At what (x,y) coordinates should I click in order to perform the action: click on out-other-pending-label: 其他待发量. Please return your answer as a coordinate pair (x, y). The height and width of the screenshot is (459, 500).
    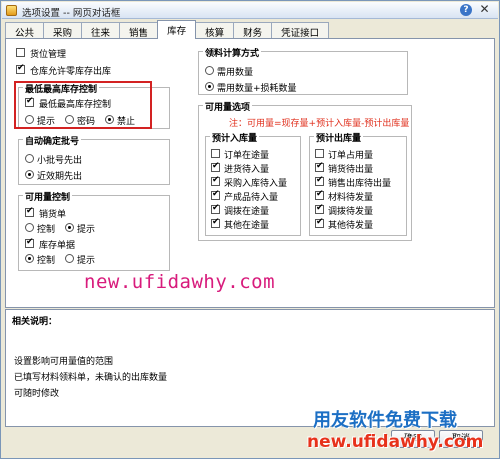
    Looking at the image, I should click on (351, 226).